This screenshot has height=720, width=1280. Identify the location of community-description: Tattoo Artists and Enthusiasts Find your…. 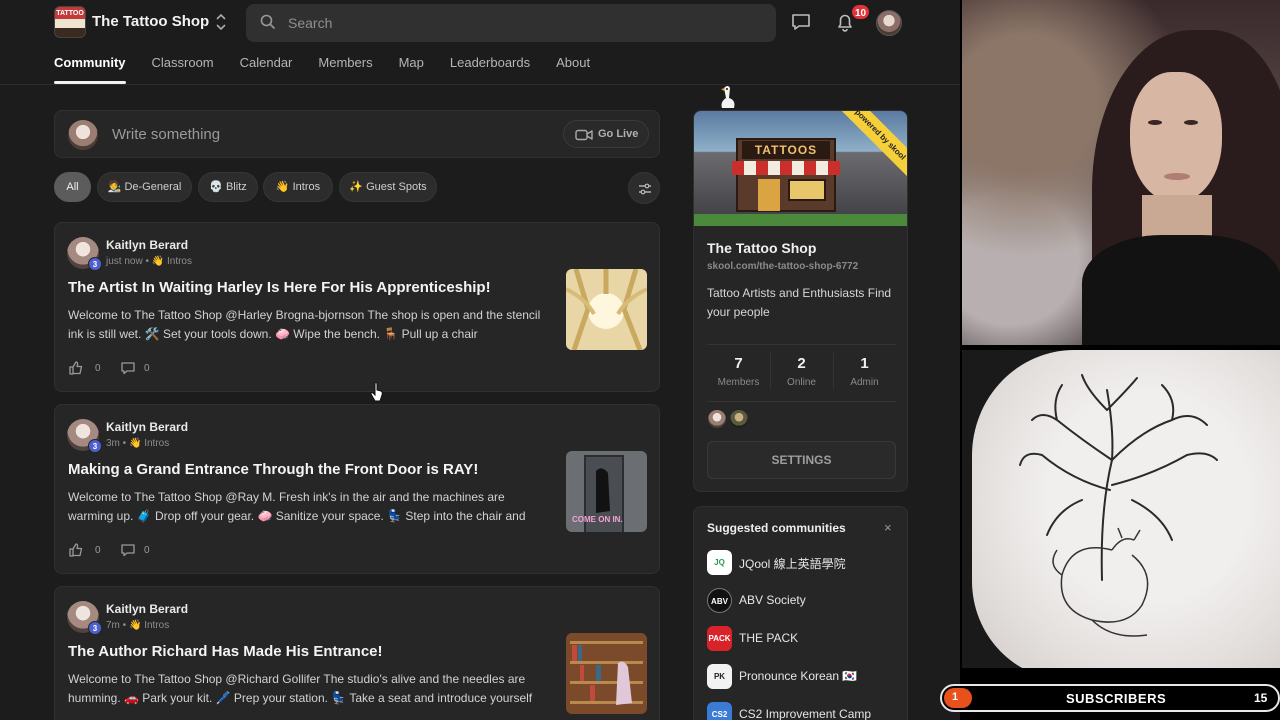
(799, 302).